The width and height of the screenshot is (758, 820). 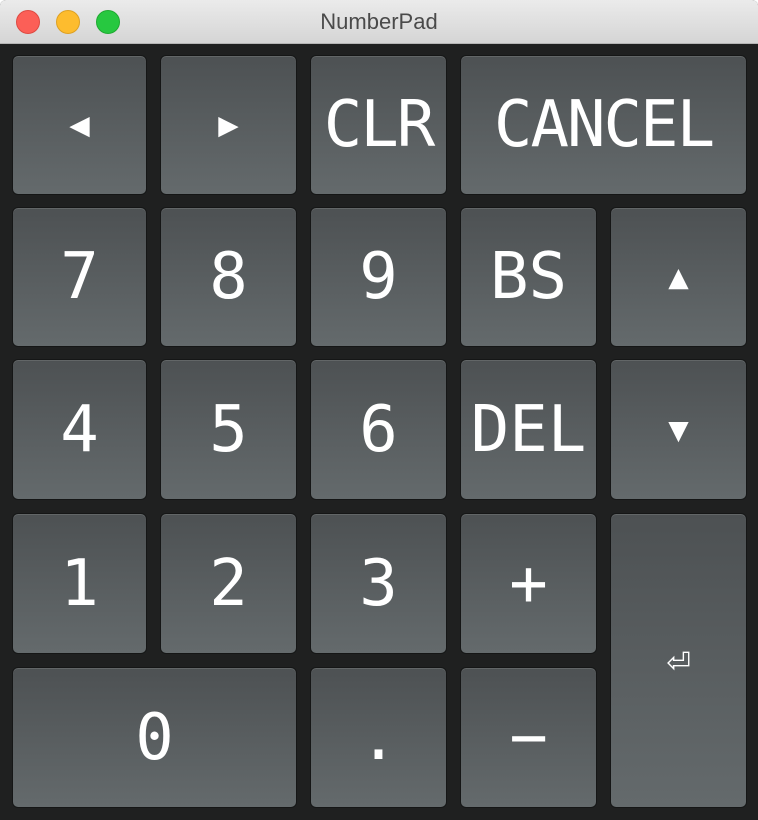 I want to click on minus-label: −, so click(x=528, y=737).